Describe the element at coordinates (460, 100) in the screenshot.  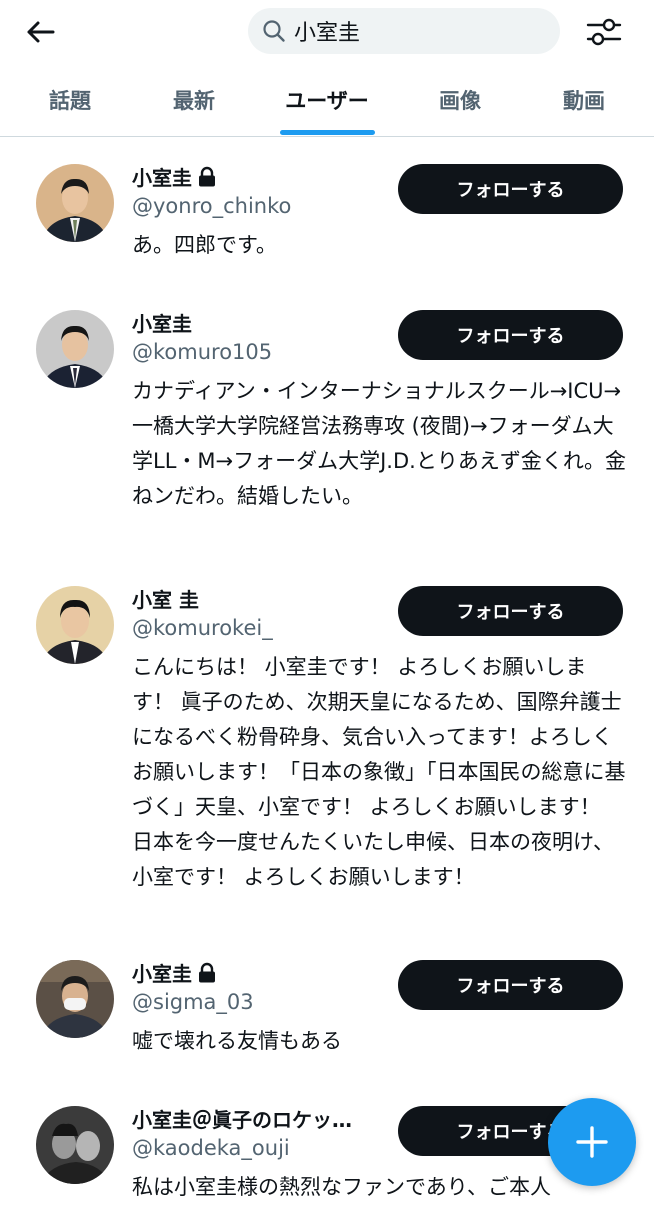
I see `tab-images: 画像` at that location.